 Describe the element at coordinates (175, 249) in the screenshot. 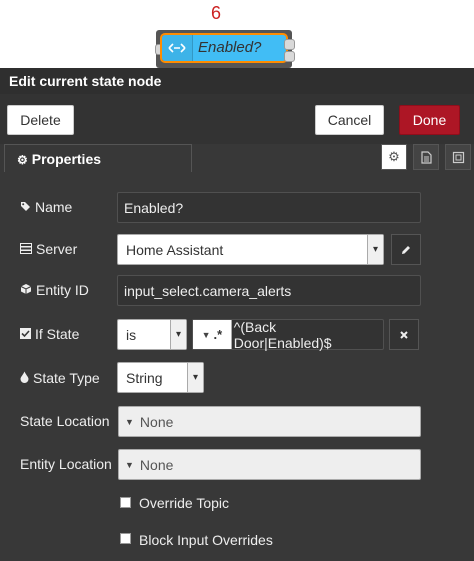

I see `server-select-value: Home Assistant` at that location.